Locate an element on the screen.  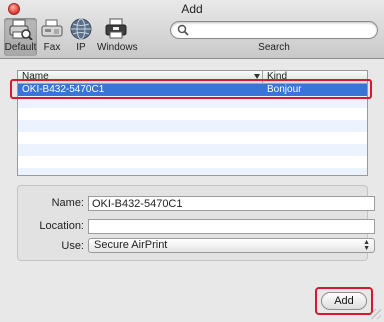
add-button-callout is located at coordinates (344, 301).